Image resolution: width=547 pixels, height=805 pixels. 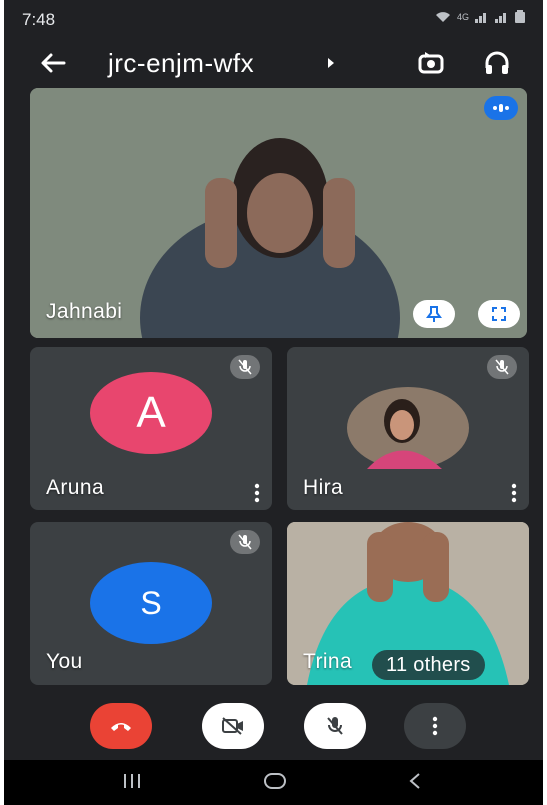 I want to click on avatar-letter: S, so click(x=151, y=602).